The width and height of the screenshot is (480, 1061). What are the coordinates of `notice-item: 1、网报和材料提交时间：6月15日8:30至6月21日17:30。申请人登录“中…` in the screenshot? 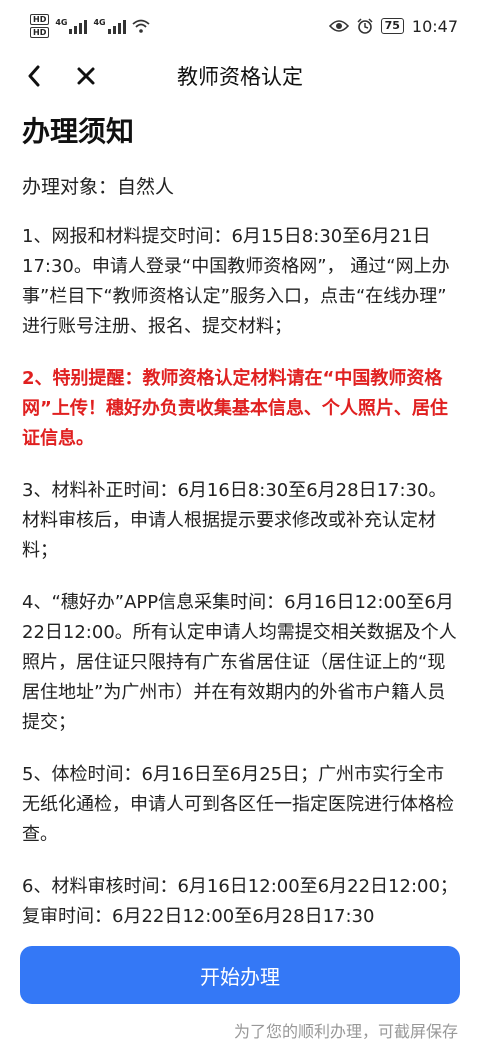 It's located at (236, 281).